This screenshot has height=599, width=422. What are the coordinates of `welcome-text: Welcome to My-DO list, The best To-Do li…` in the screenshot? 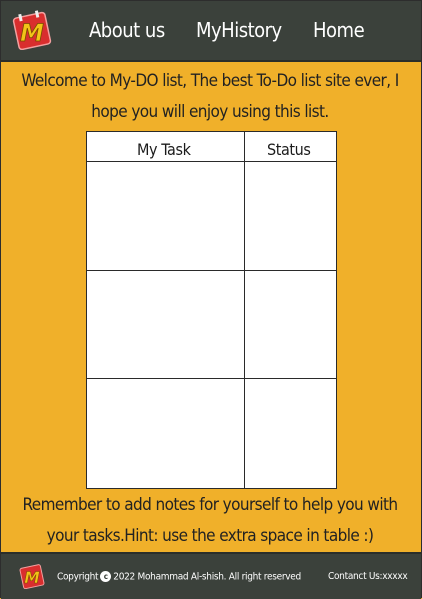 It's located at (210, 97).